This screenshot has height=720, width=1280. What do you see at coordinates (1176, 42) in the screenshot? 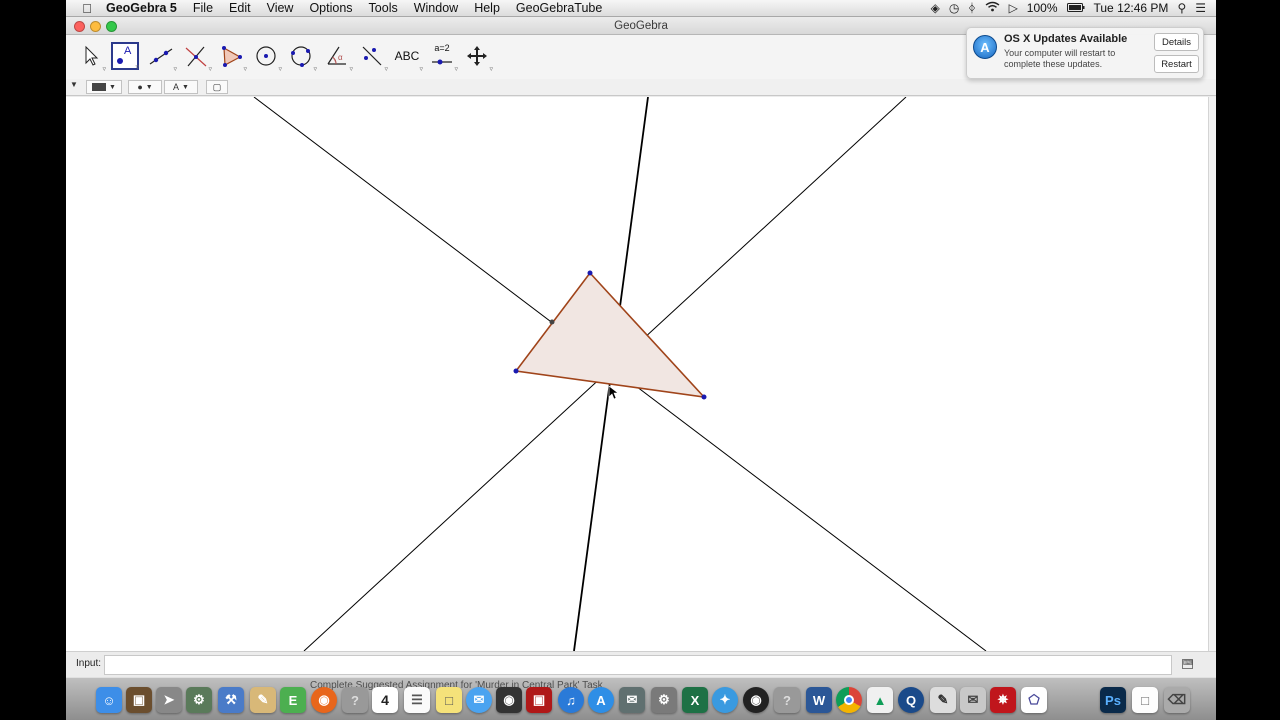
I see `details-button: Details` at bounding box center [1176, 42].